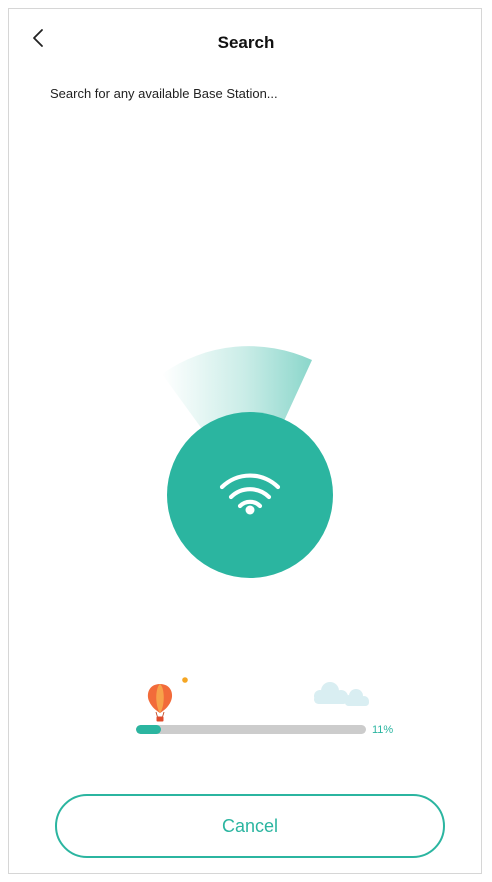 The height and width of the screenshot is (882, 492). Describe the element at coordinates (251, 729) in the screenshot. I see `search-progress-bar` at that location.